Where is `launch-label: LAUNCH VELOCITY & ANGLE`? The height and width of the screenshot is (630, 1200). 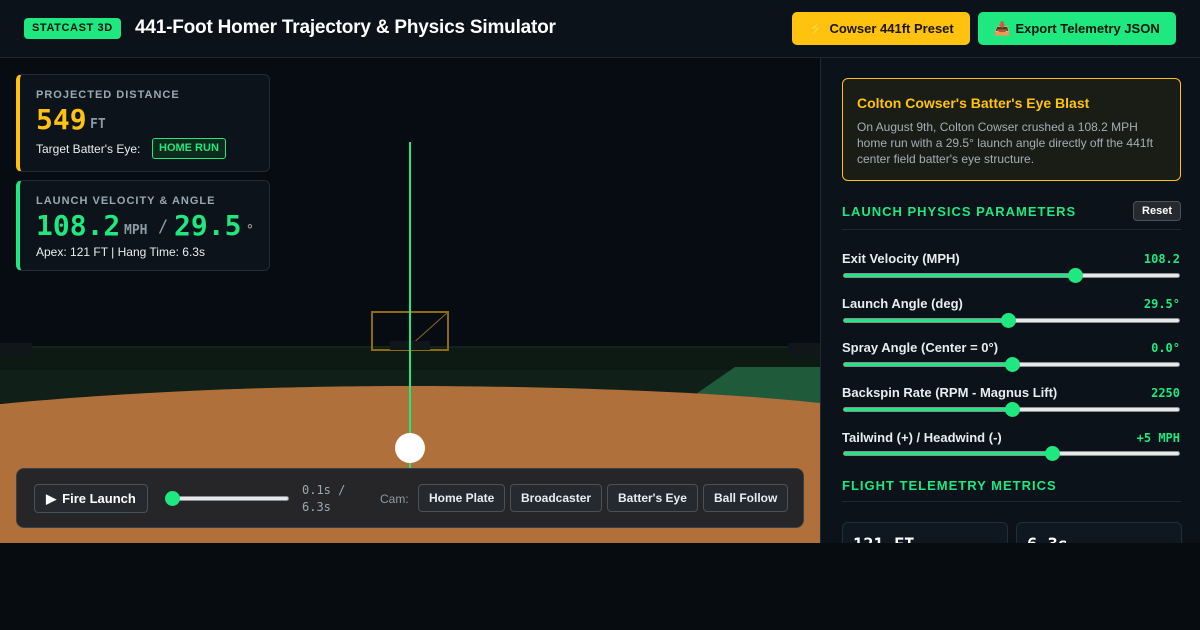
launch-label: LAUNCH VELOCITY & ANGLE is located at coordinates (126, 201).